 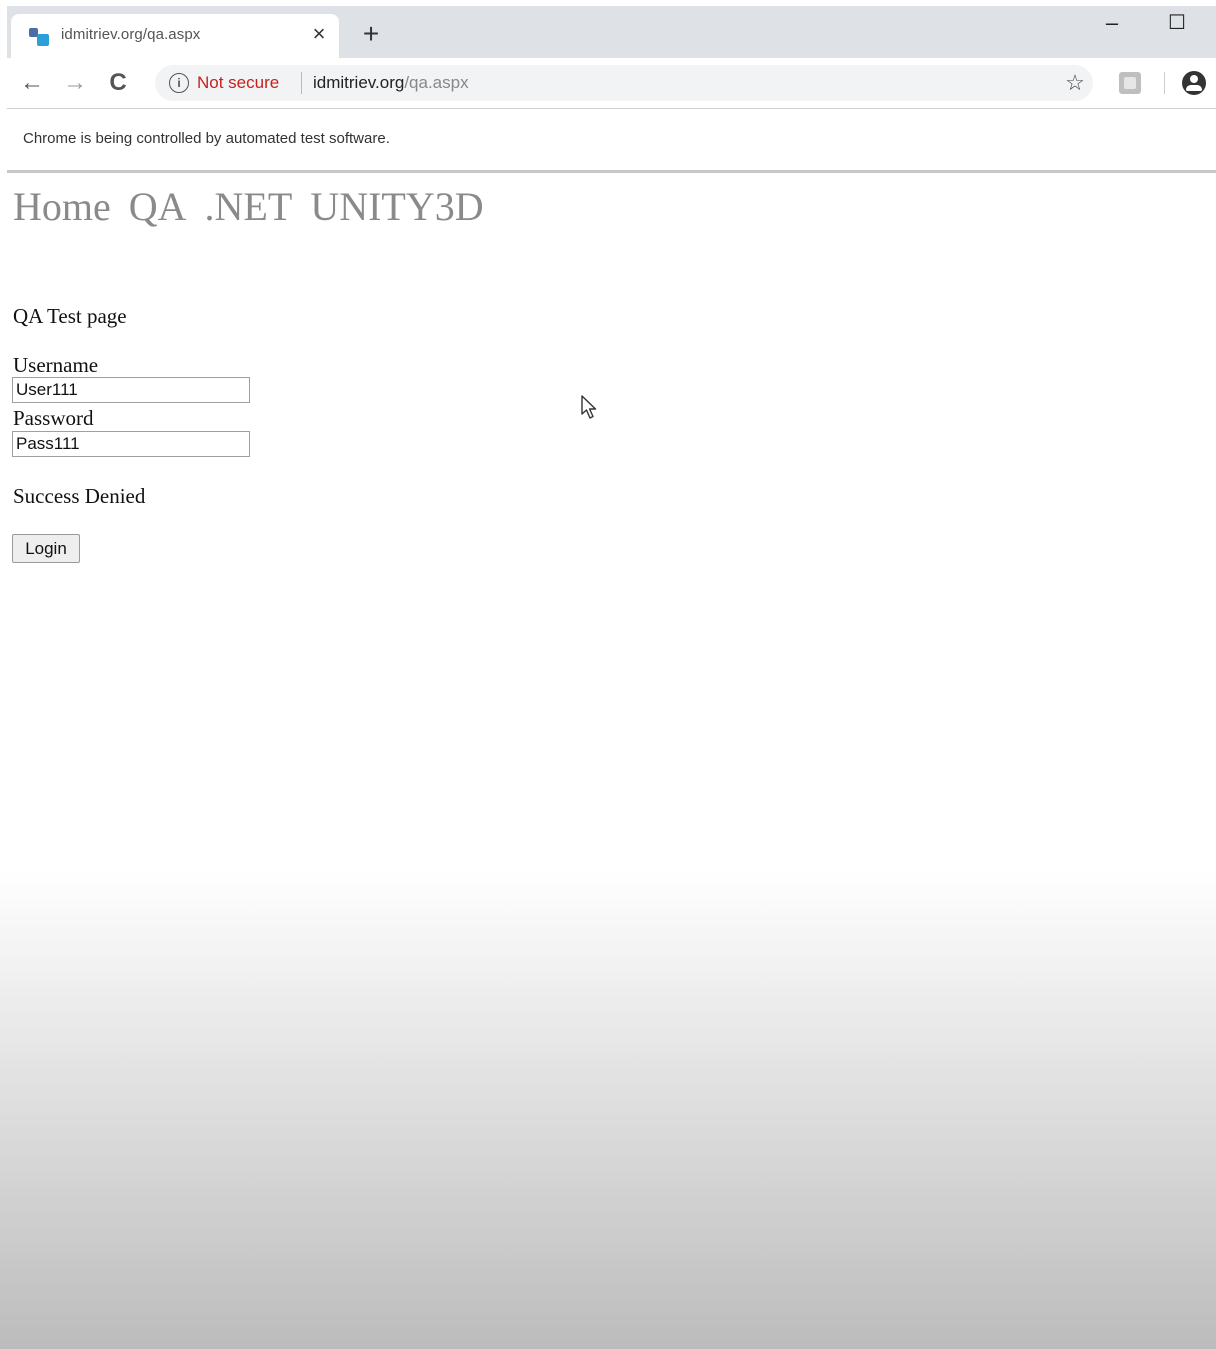 I want to click on browser-tab: idmitriev.org/qa.aspx ×, so click(x=175, y=36).